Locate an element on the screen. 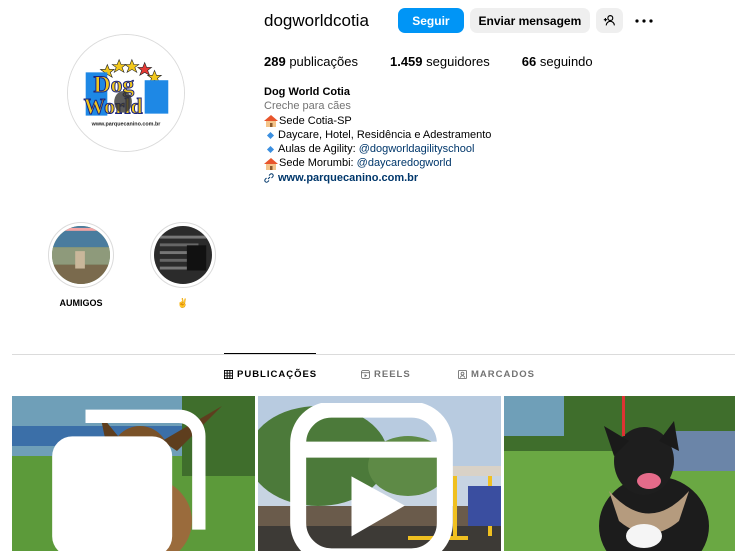 The width and height of the screenshot is (735, 551). suggest-users-button is located at coordinates (609, 20).